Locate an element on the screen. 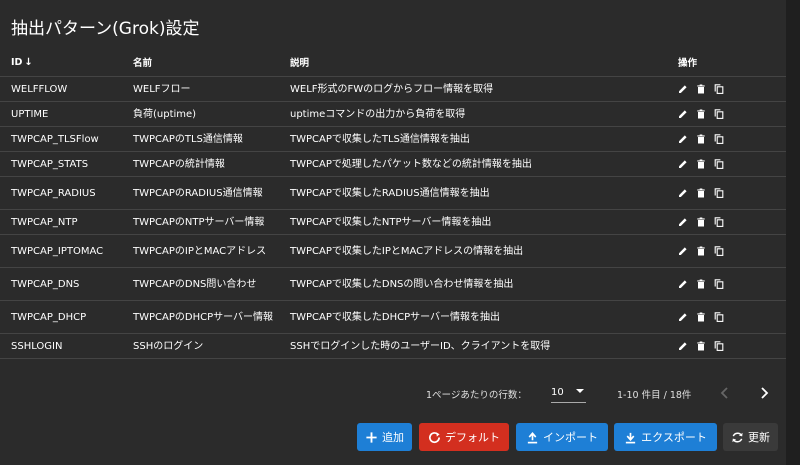 This screenshot has height=465, width=800. cell-description: TWPCAPで収集したNTPサーバー情報を抽出 is located at coordinates (484, 222).